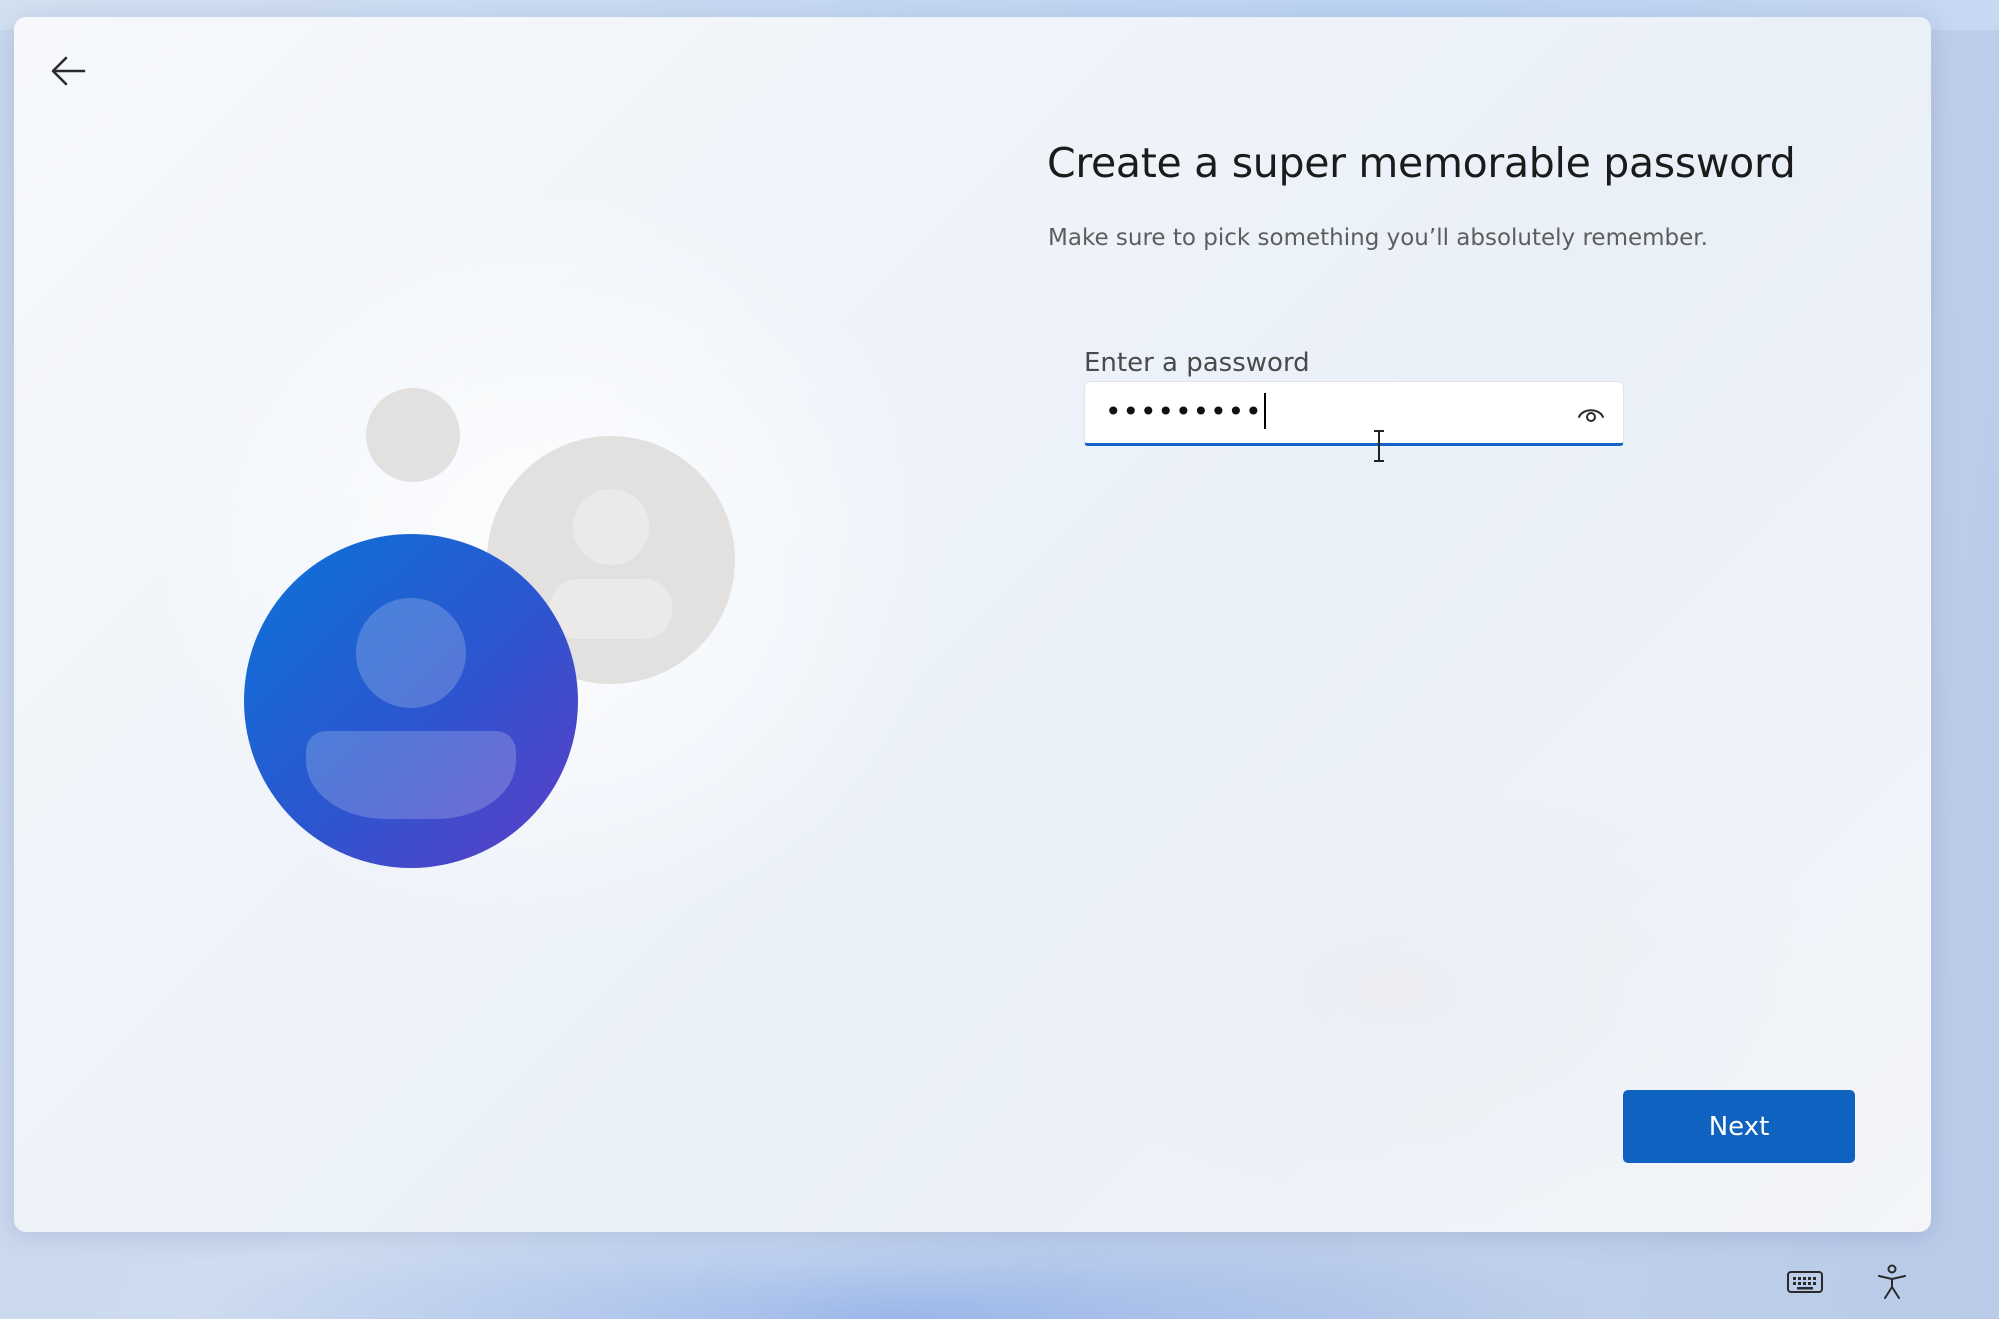 The image size is (1999, 1319). What do you see at coordinates (1739, 1126) in the screenshot?
I see `next-button: Next` at bounding box center [1739, 1126].